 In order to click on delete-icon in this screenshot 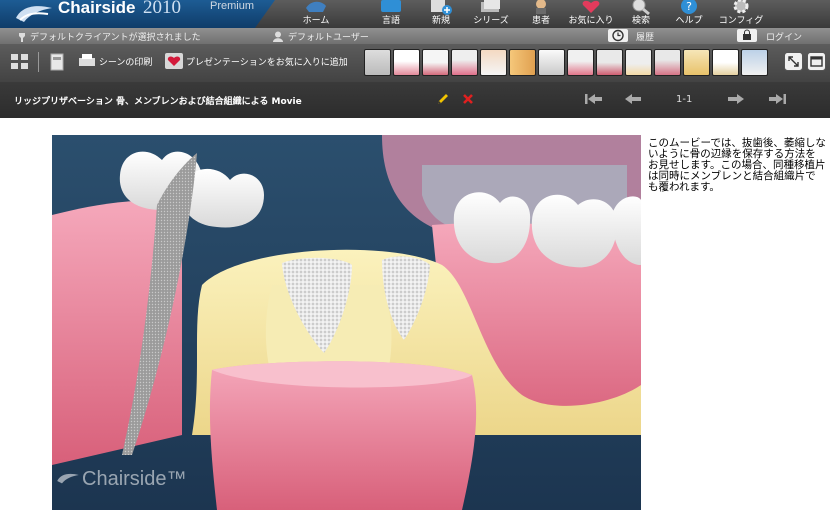, I will do `click(468, 99)`.